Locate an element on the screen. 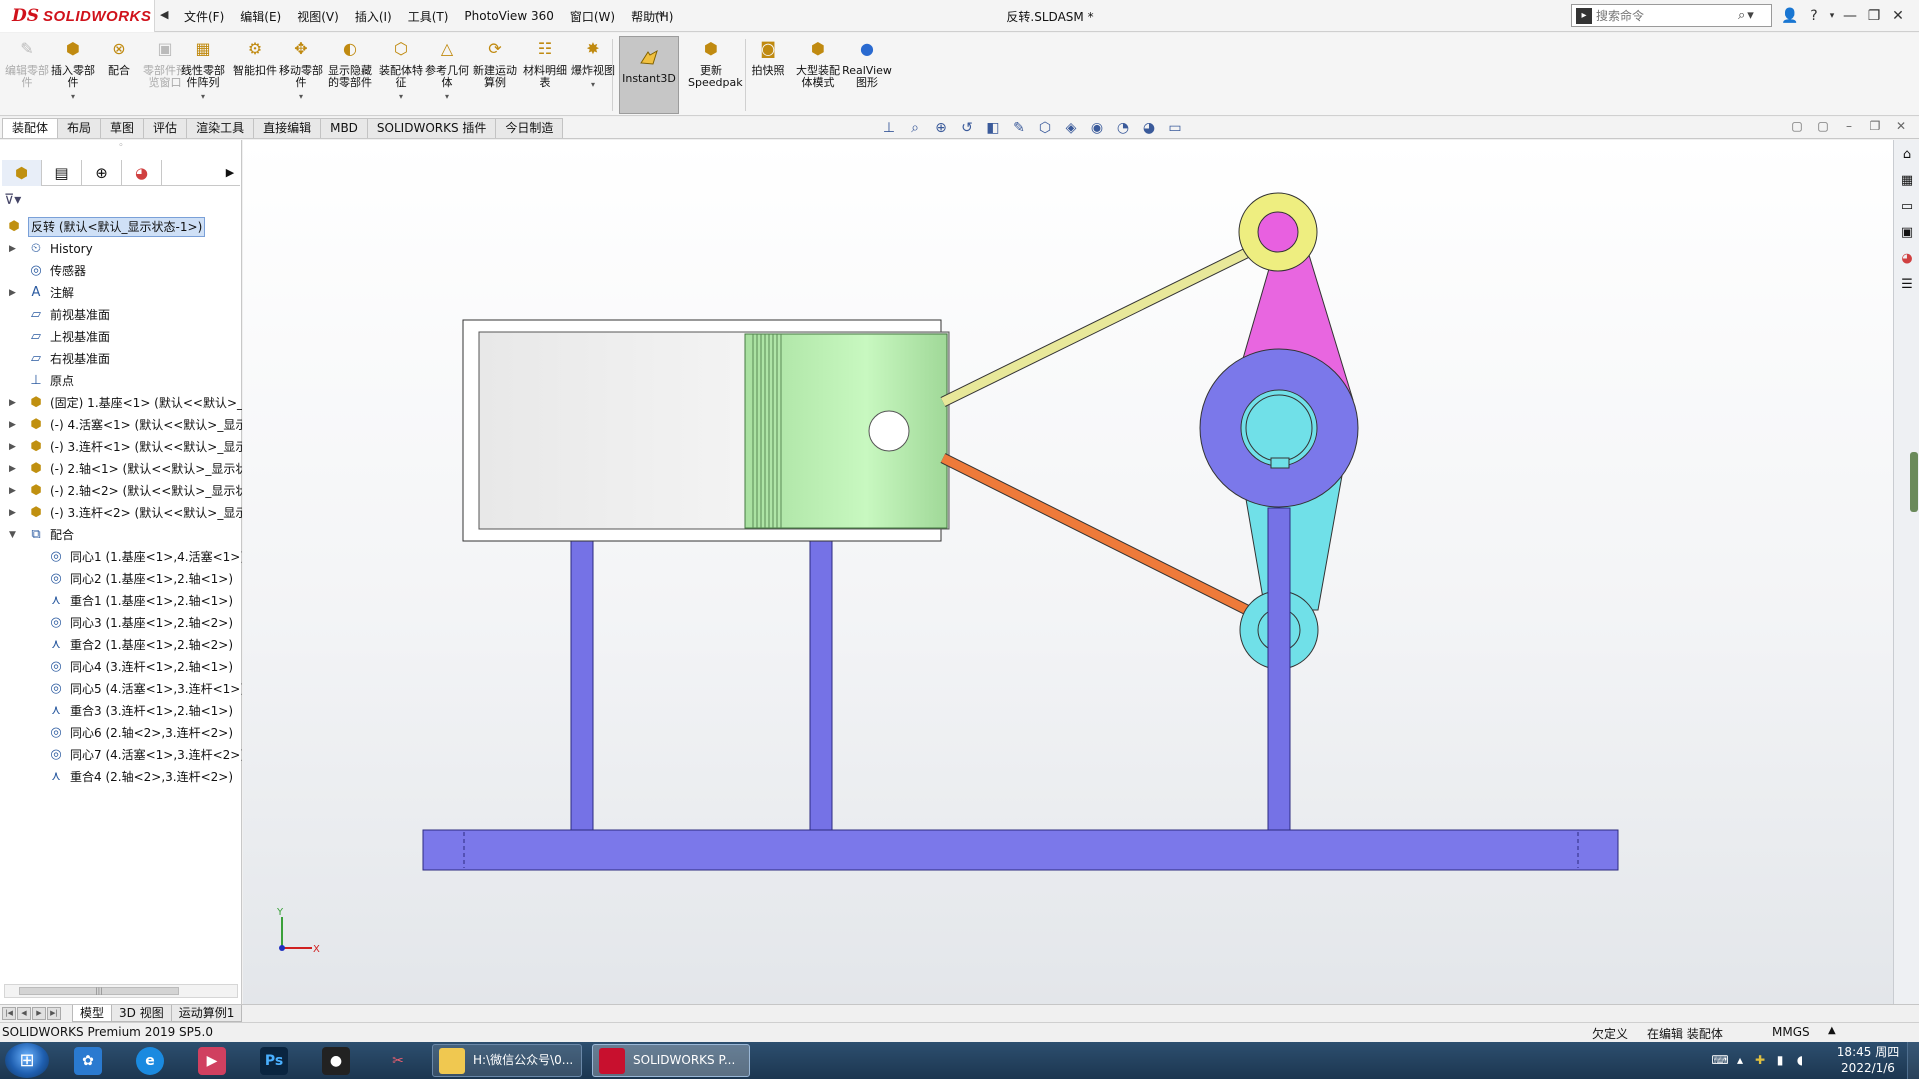 This screenshot has height=1079, width=1919. tree-item: ⊥ 原点 is located at coordinates (121, 381).